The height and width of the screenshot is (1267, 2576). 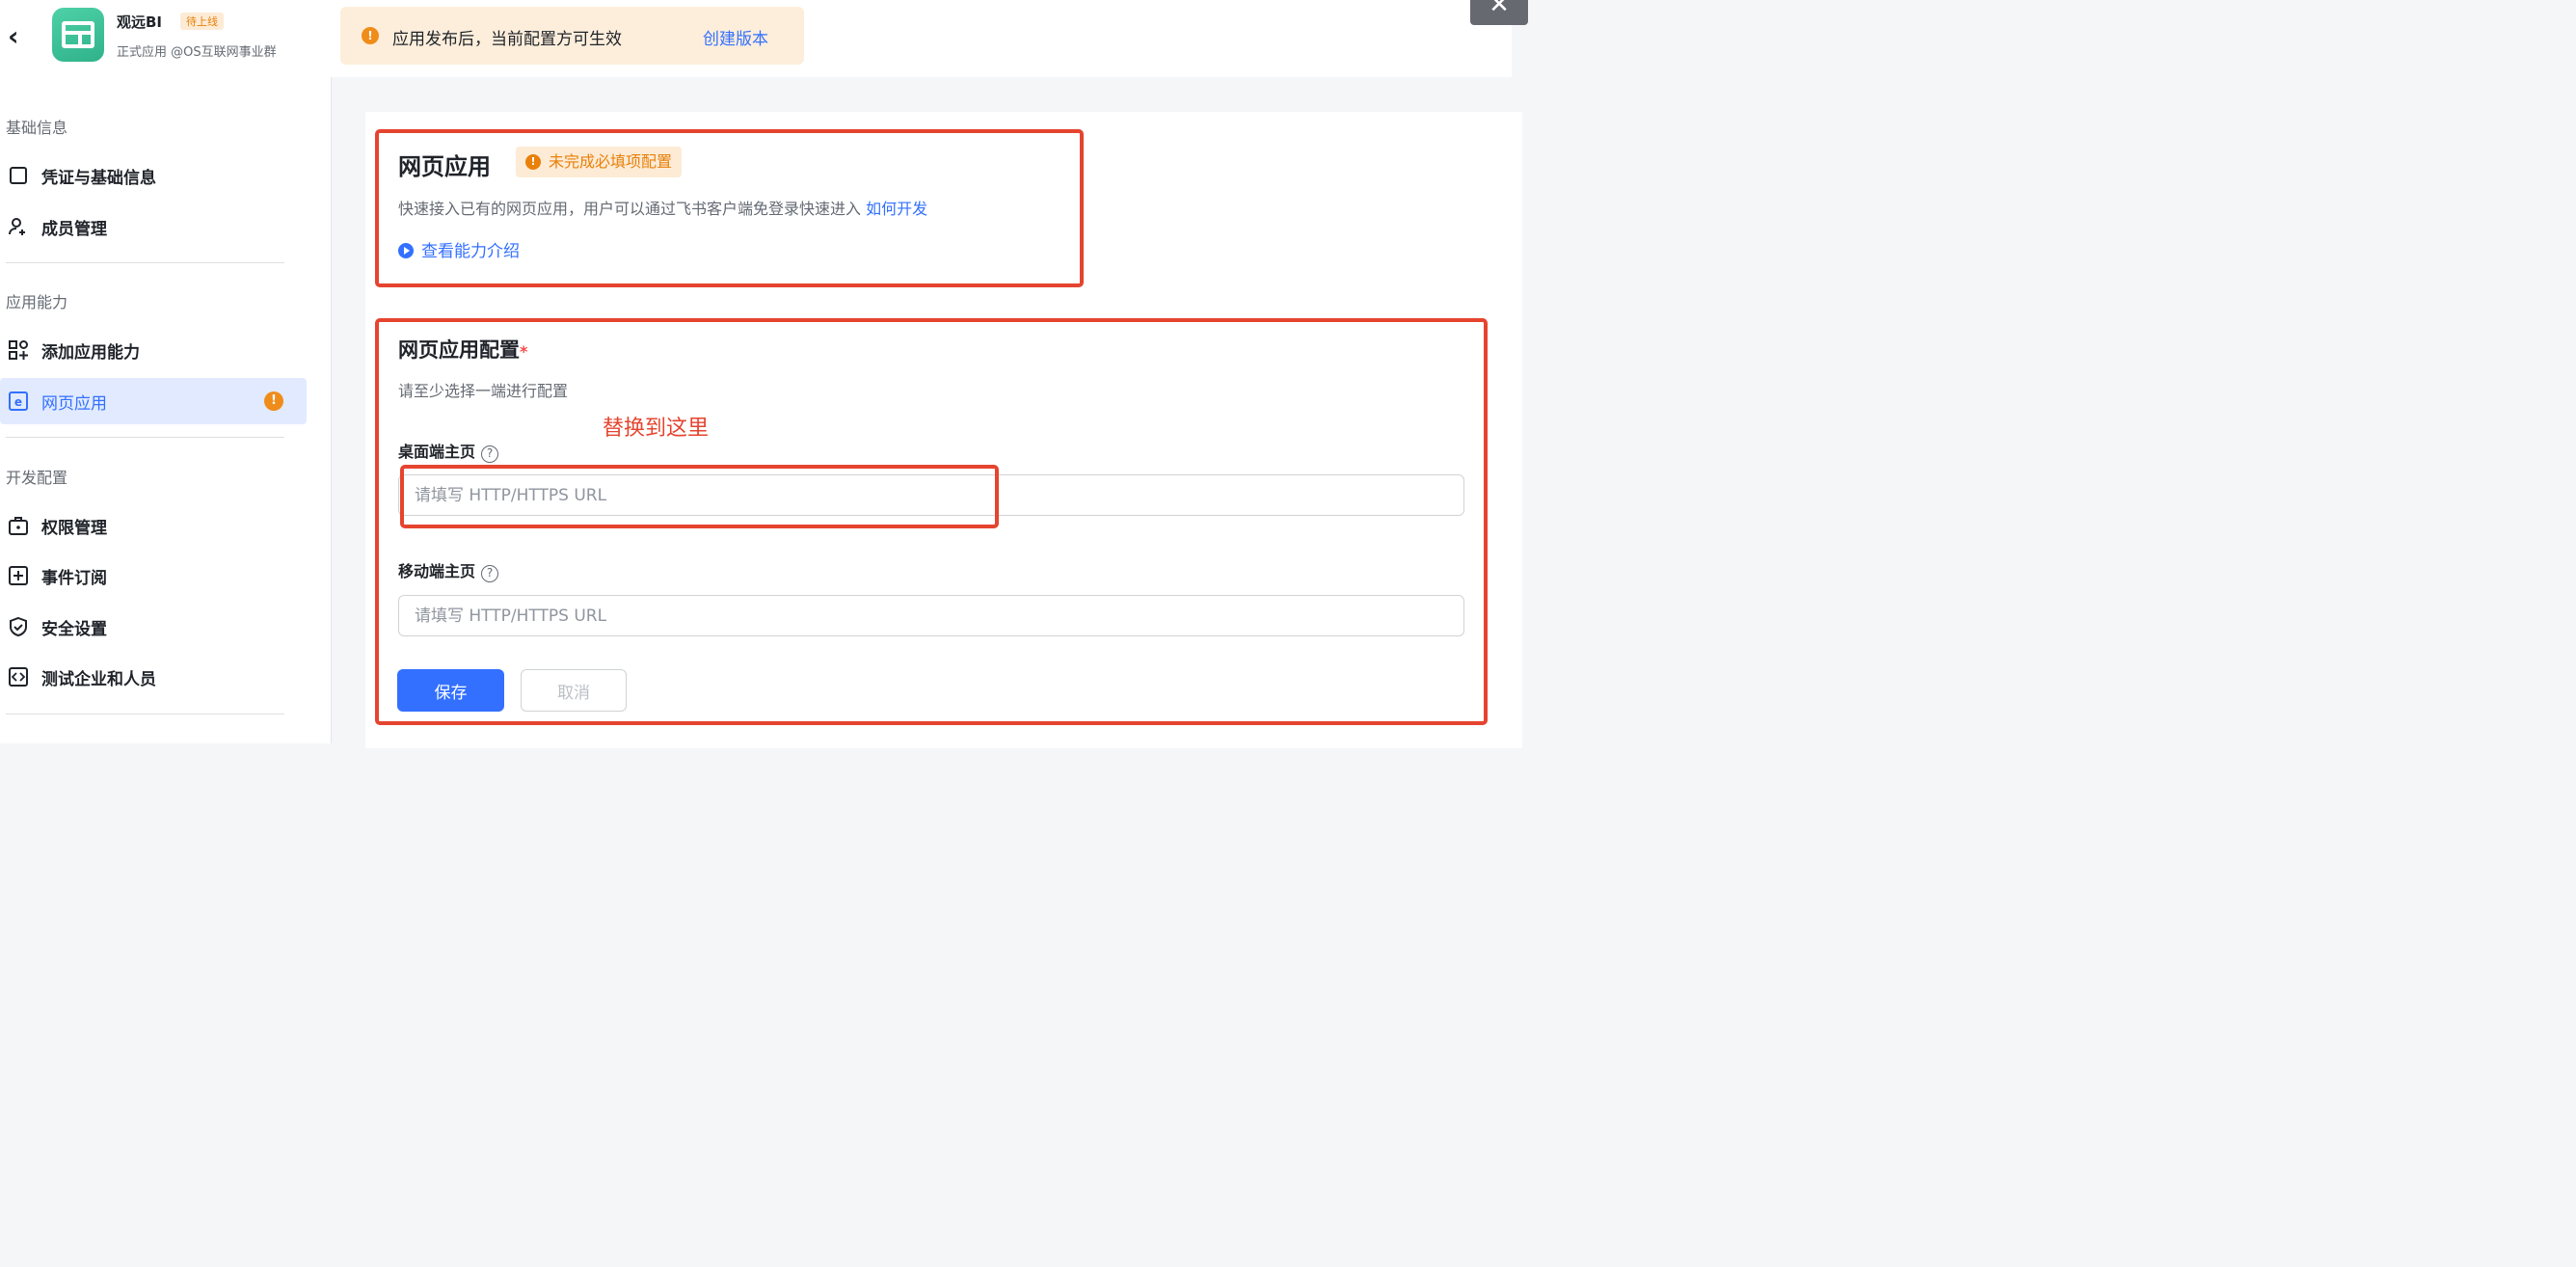 I want to click on section-title-capabilities: 应用能力, so click(x=37, y=302).